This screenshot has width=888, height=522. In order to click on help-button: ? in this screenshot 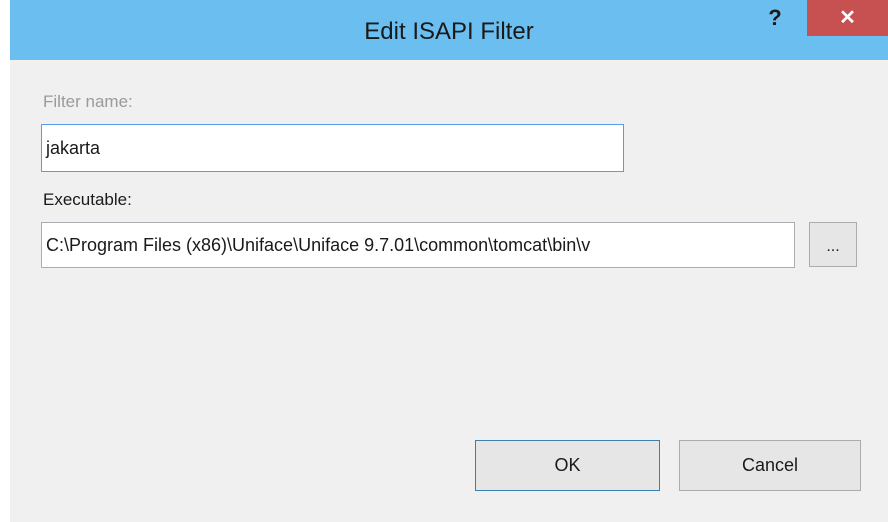, I will do `click(775, 18)`.